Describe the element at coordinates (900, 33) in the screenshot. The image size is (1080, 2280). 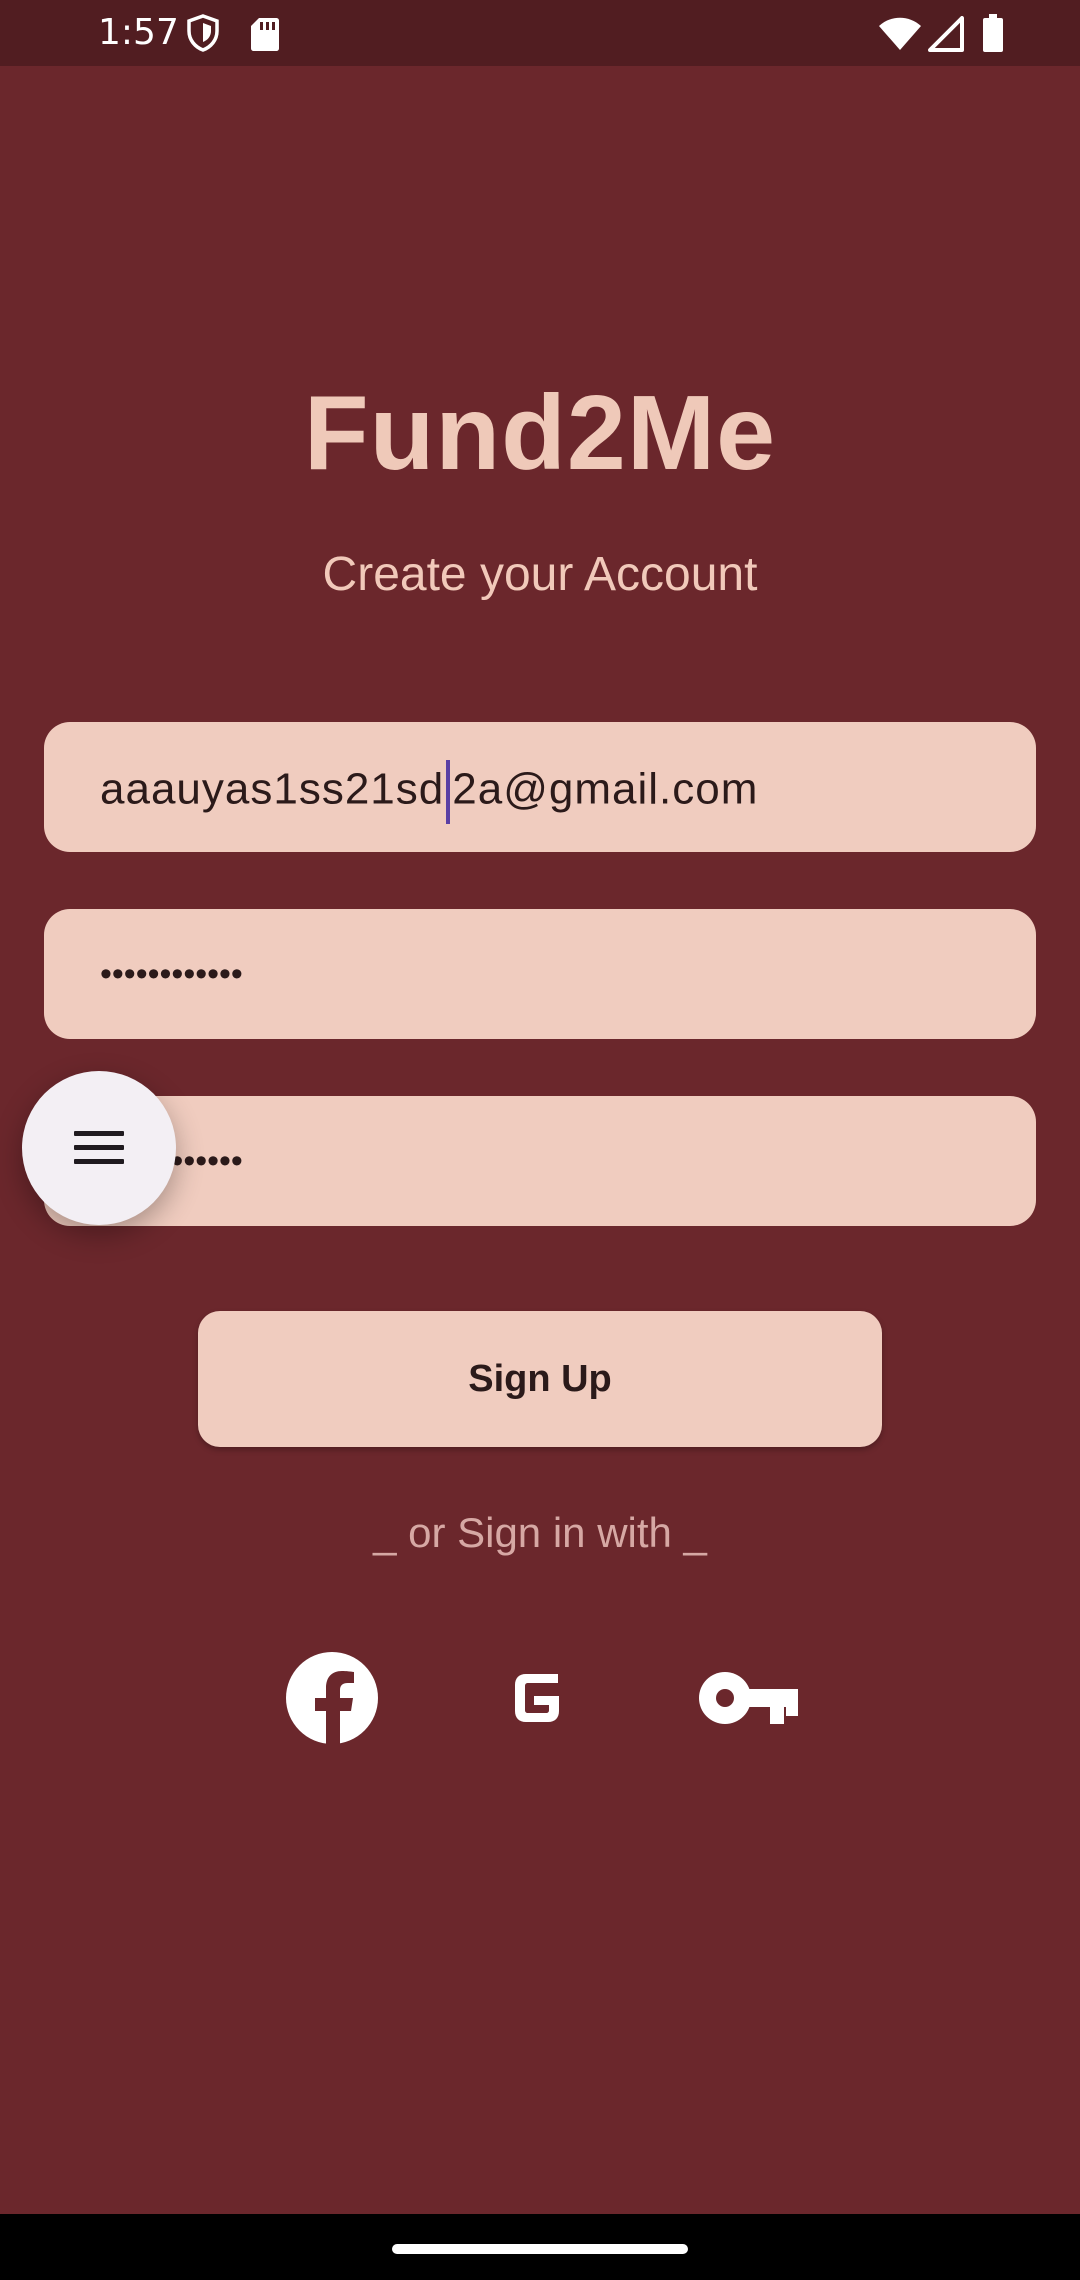
I see `wifi-icon` at that location.